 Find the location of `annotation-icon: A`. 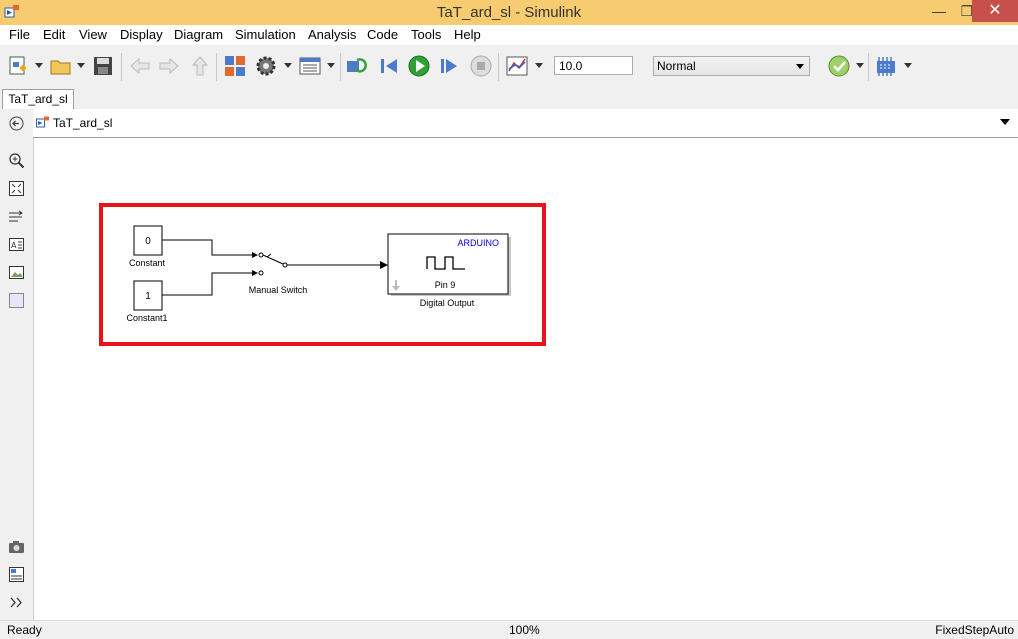

annotation-icon: A is located at coordinates (16, 244).